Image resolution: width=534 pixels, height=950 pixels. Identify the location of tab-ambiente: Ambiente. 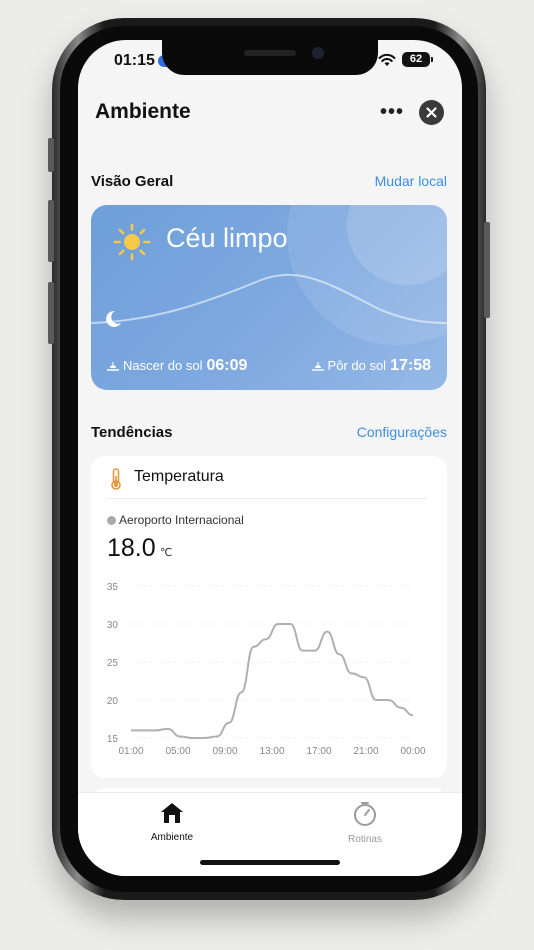
(172, 822).